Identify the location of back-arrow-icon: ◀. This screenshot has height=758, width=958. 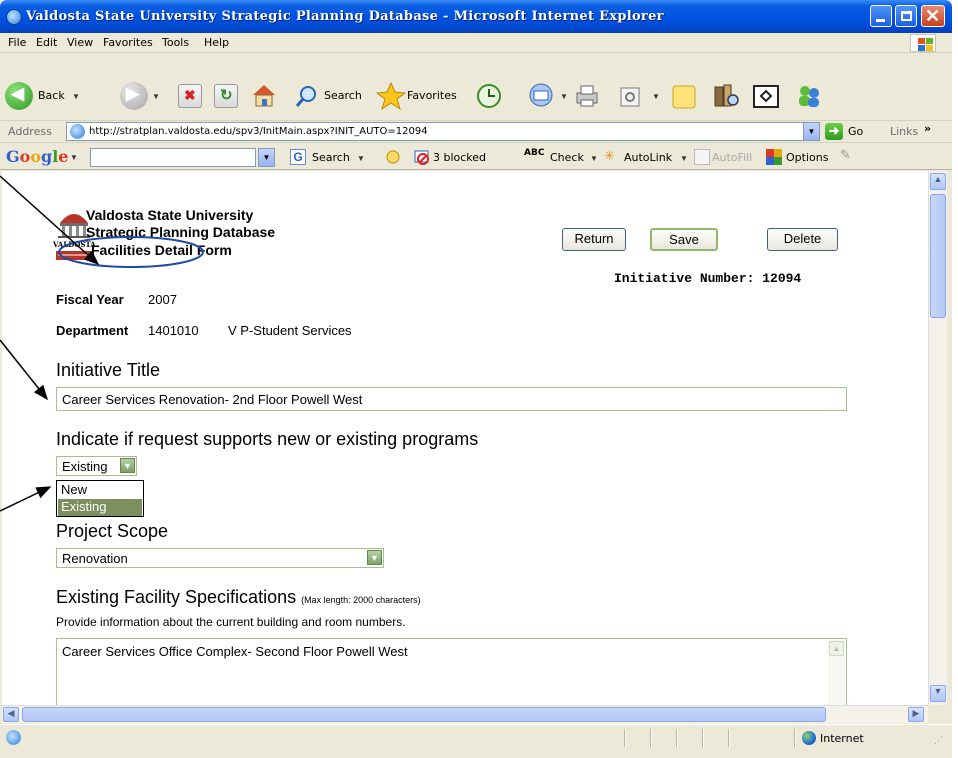
(19, 96).